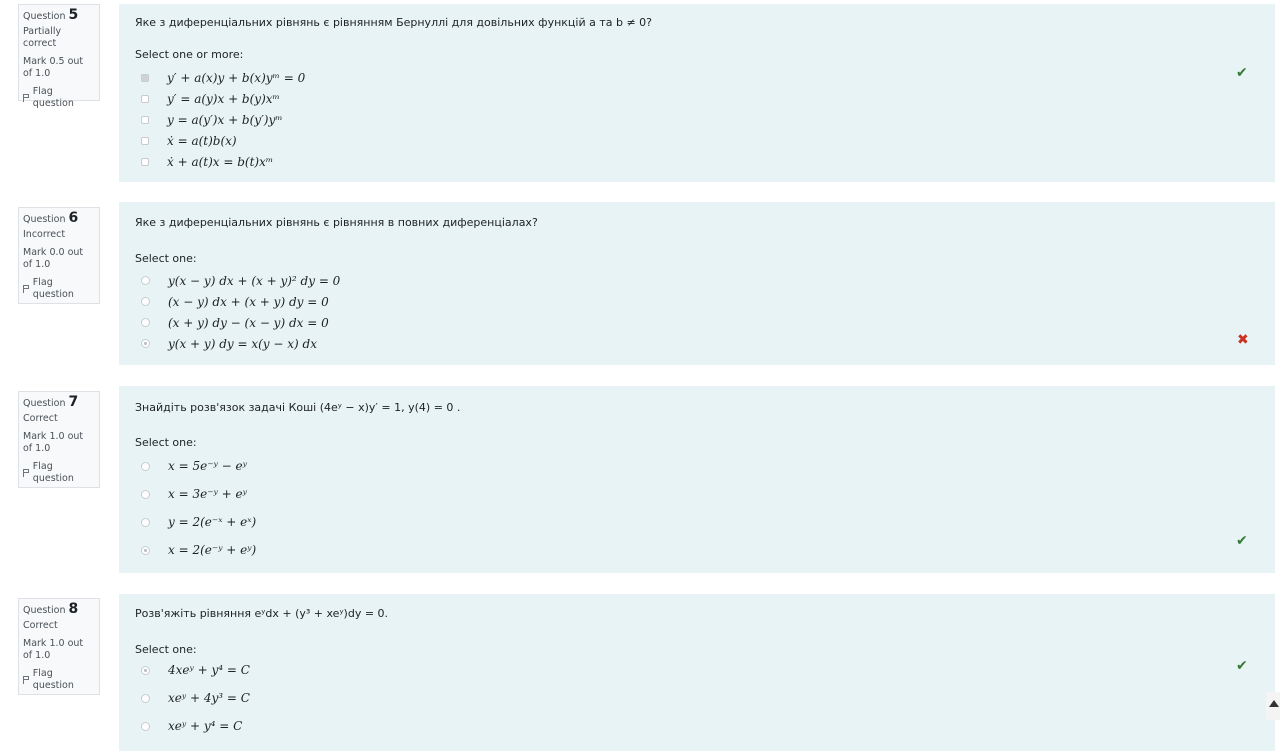 The height and width of the screenshot is (751, 1280). What do you see at coordinates (53, 258) in the screenshot?
I see `question-grade: Mark 0.0 out of 1.0` at bounding box center [53, 258].